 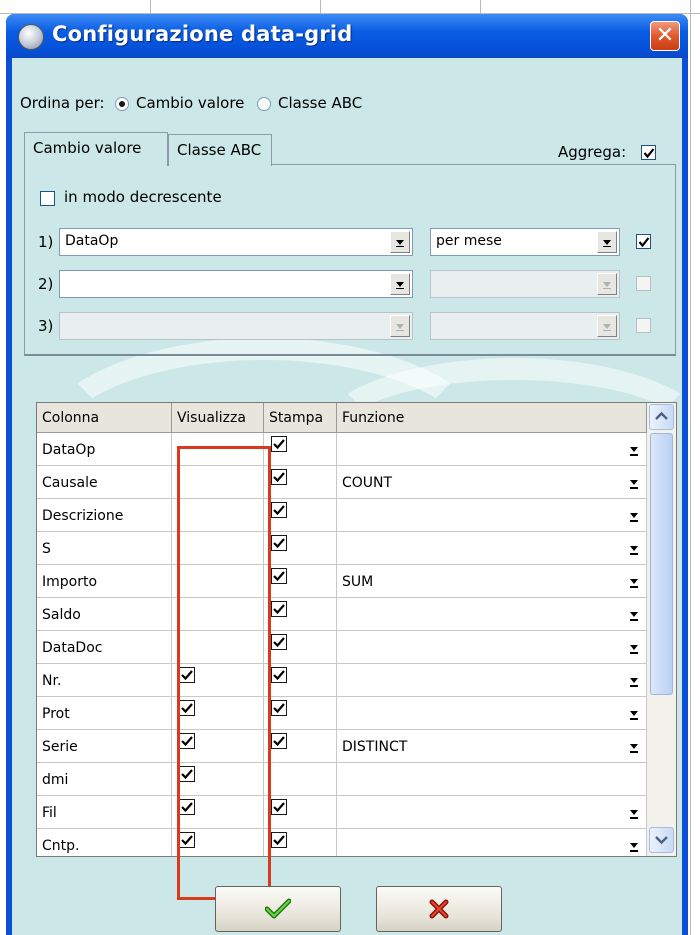 I want to click on radio-cambio-valore, so click(x=122, y=104).